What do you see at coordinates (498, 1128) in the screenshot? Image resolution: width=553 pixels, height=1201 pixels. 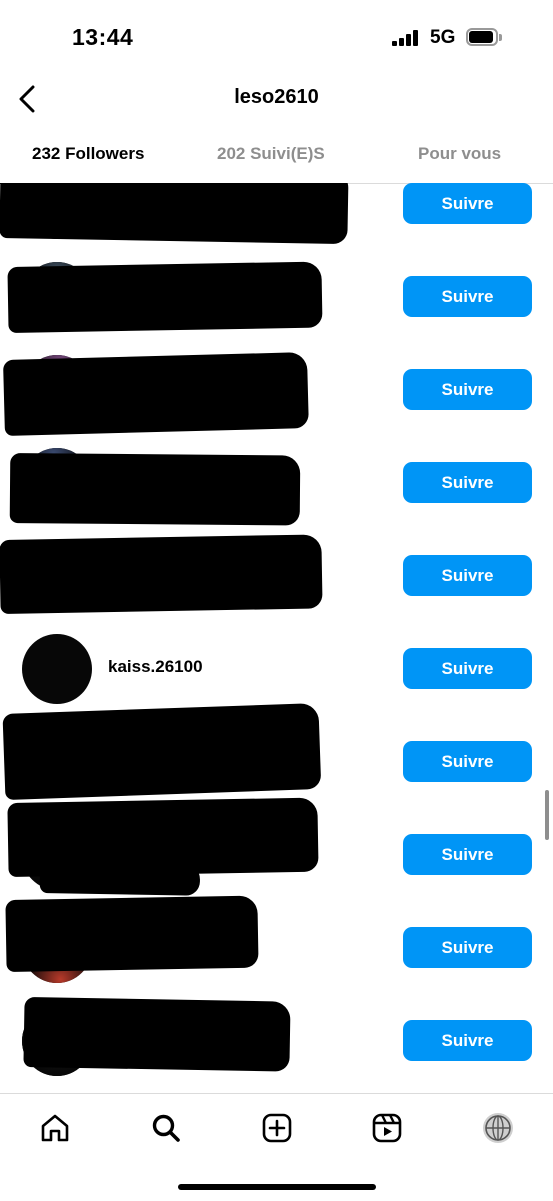 I see `profile-icon` at bounding box center [498, 1128].